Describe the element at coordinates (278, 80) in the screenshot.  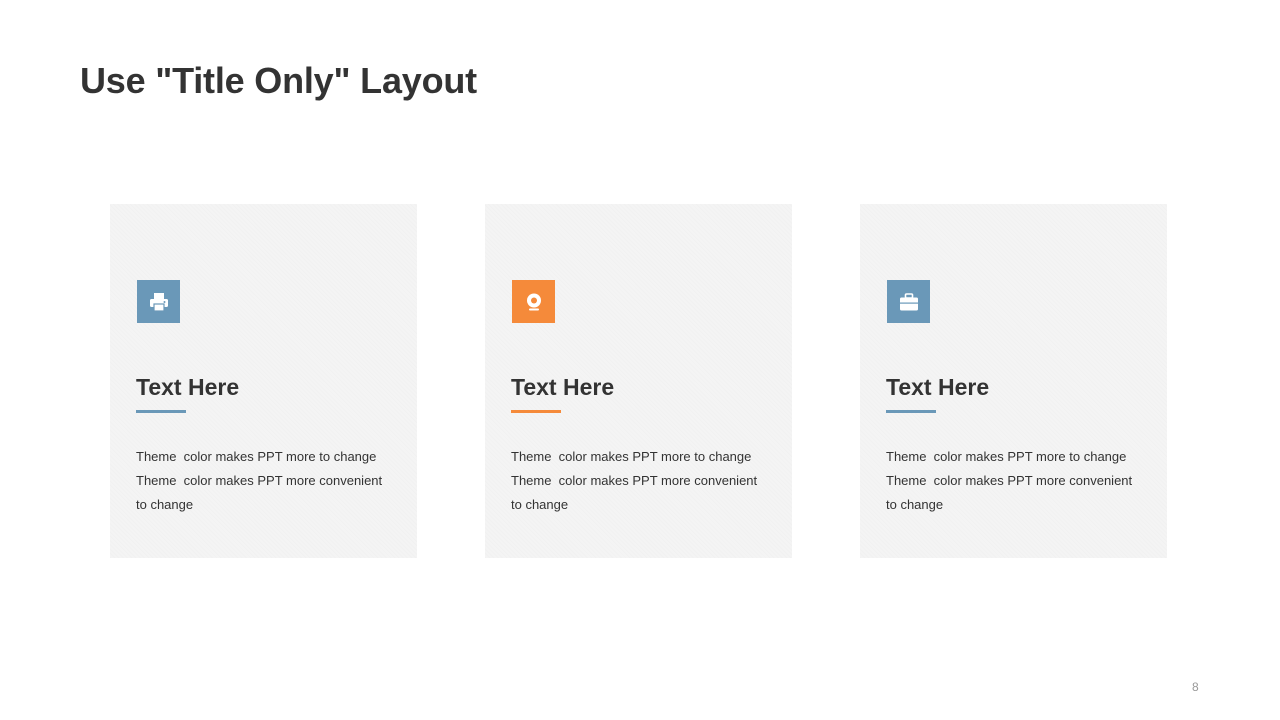
I see `slide-title: Use "Title Only" Layout` at that location.